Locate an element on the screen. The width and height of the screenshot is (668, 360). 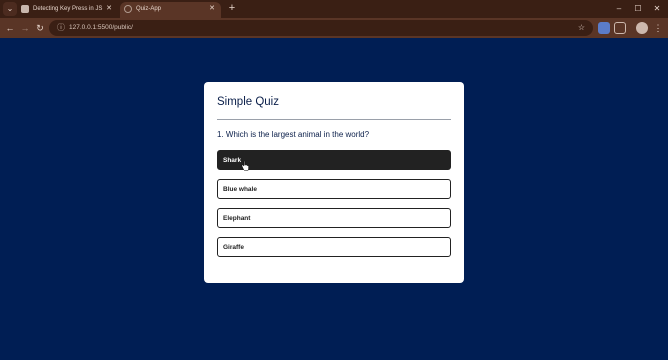
answer-button-giraffe: Giraffe is located at coordinates (334, 247).